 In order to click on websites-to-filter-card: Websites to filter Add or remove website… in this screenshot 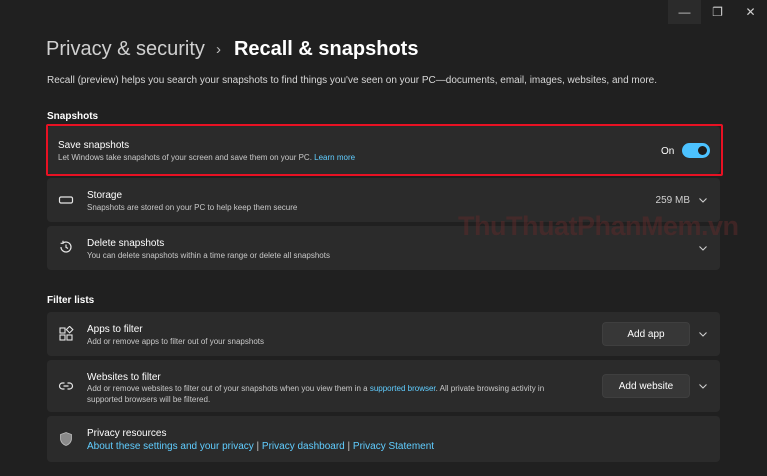, I will do `click(383, 386)`.